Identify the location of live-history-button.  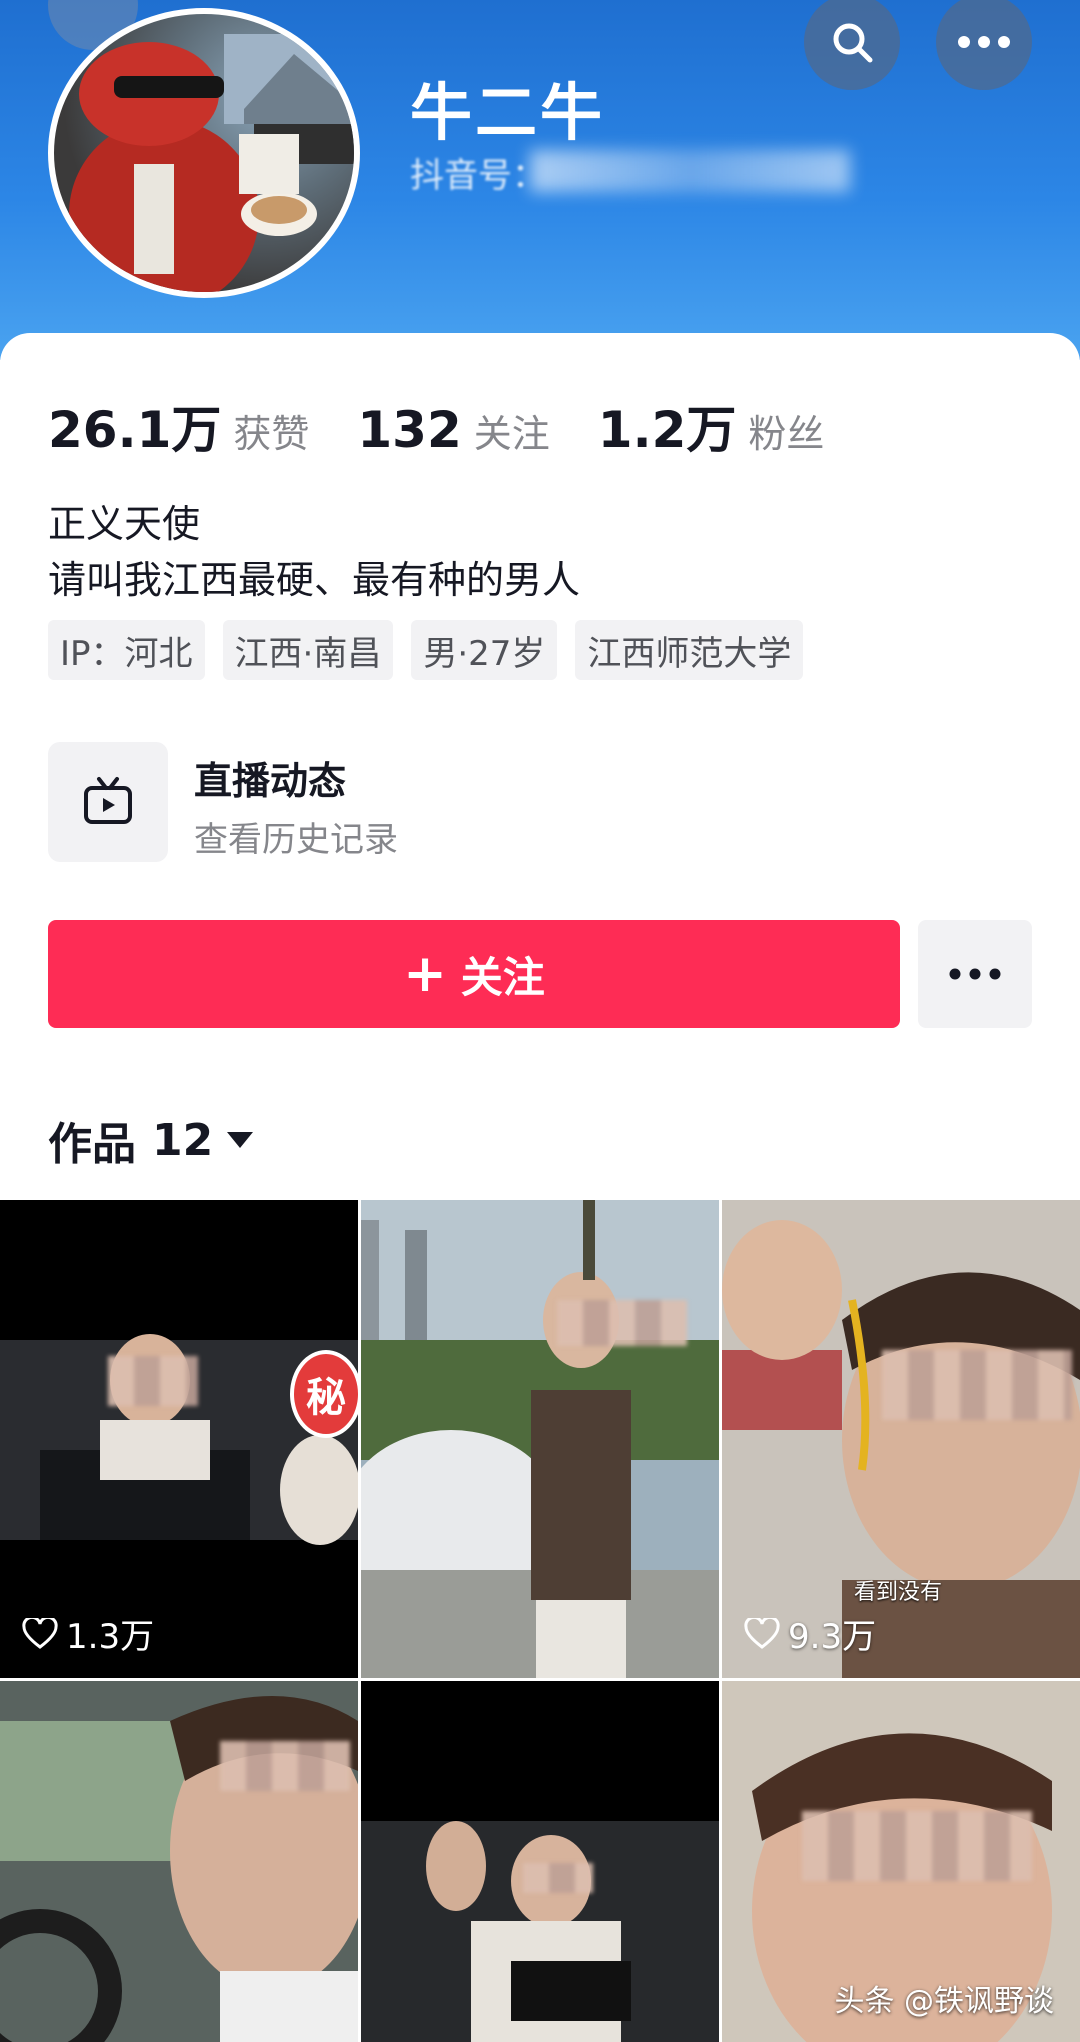
(108, 802).